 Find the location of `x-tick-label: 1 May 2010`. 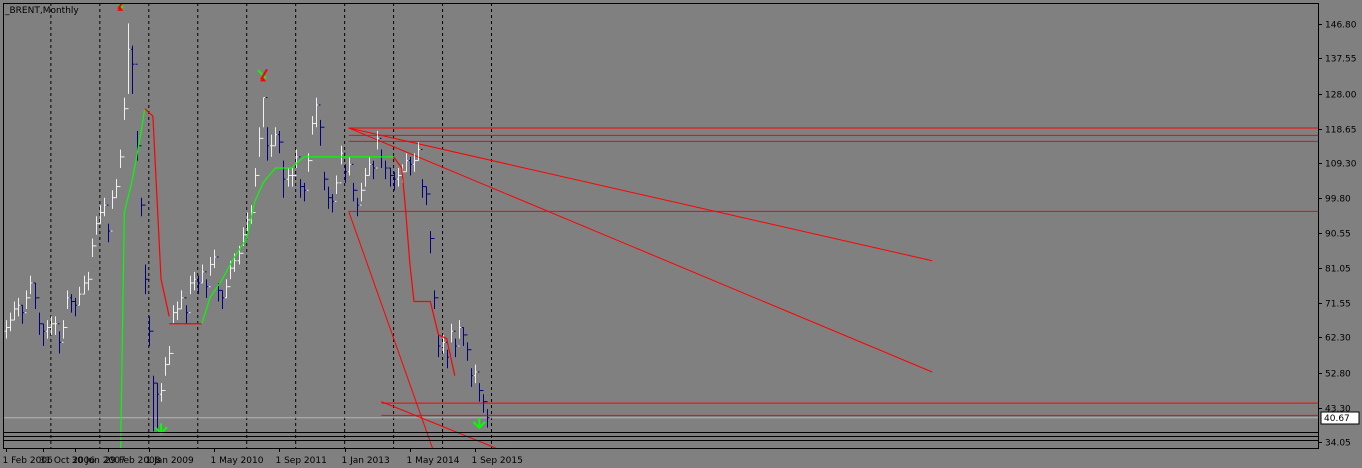

x-tick-label: 1 May 2010 is located at coordinates (237, 461).